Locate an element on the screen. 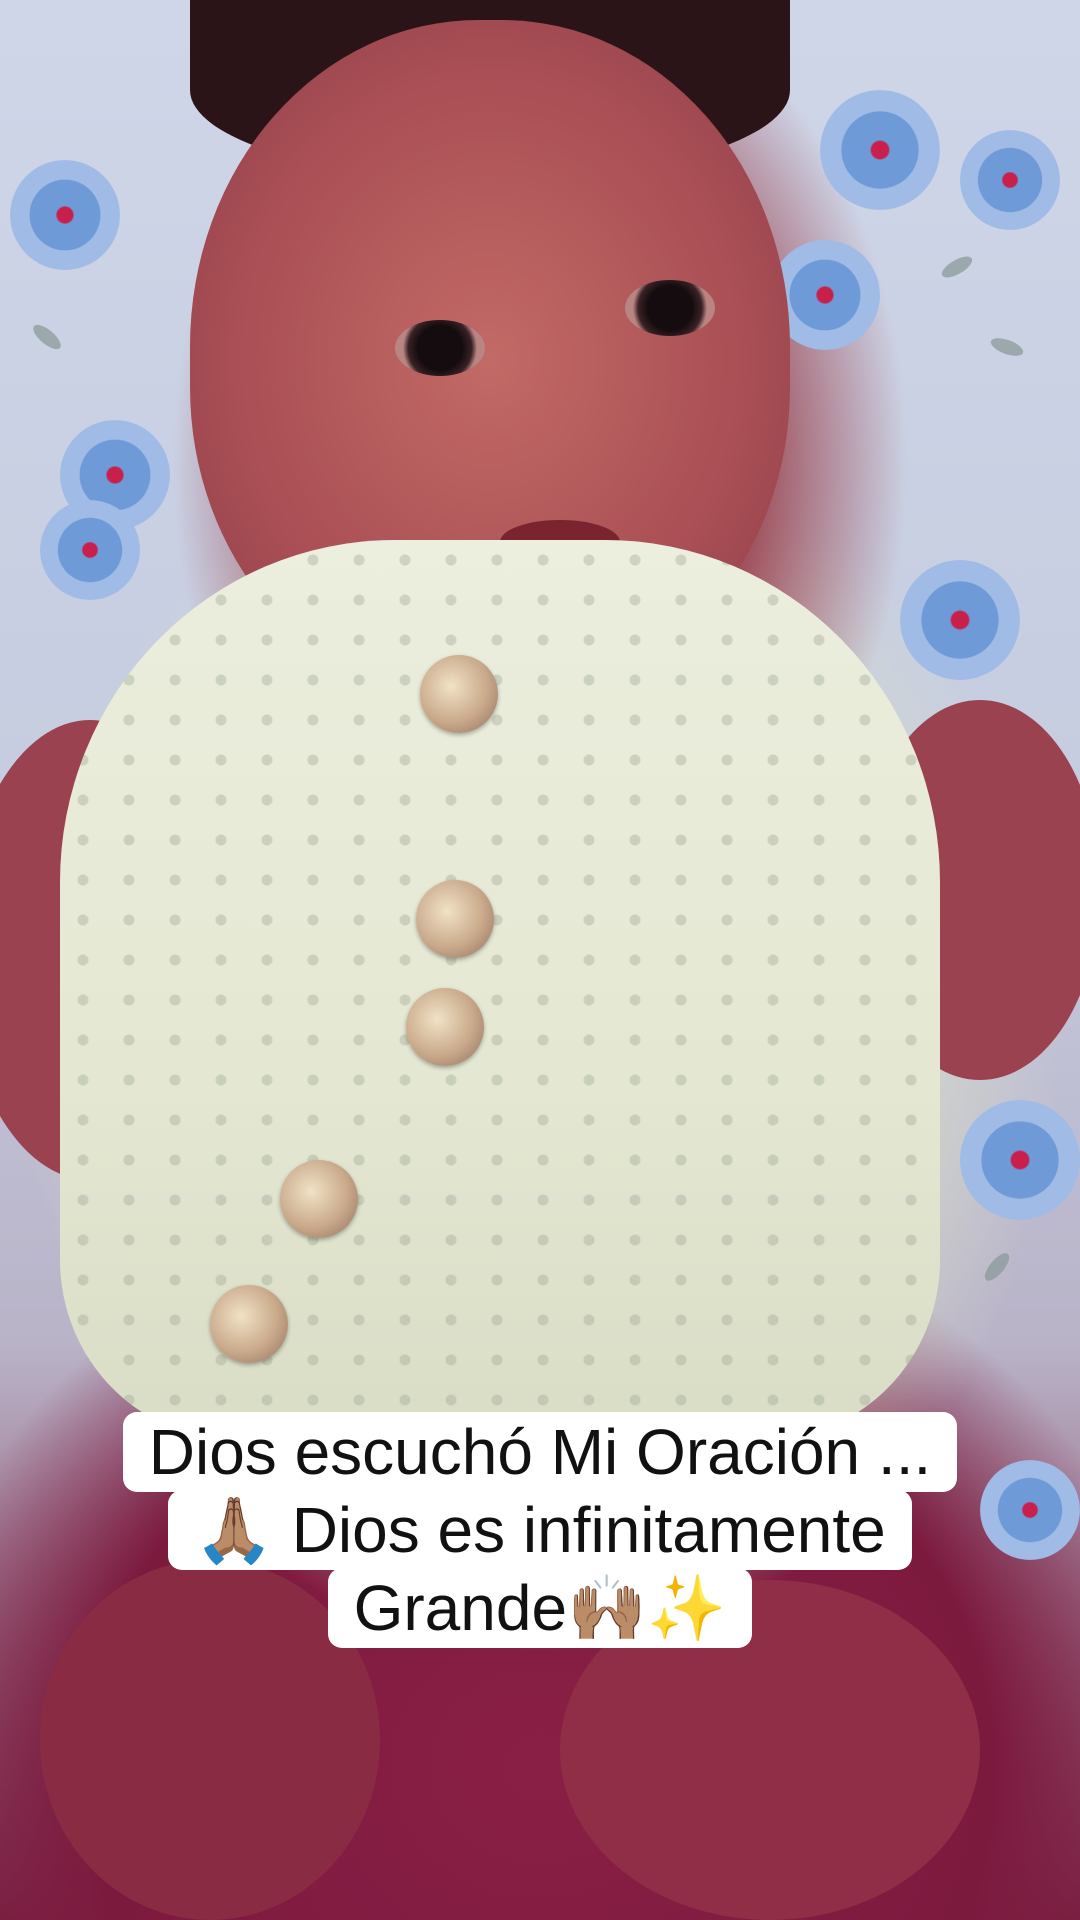  caption-line-2: 🙏🏽 Dios es infinitamente is located at coordinates (540, 1530).